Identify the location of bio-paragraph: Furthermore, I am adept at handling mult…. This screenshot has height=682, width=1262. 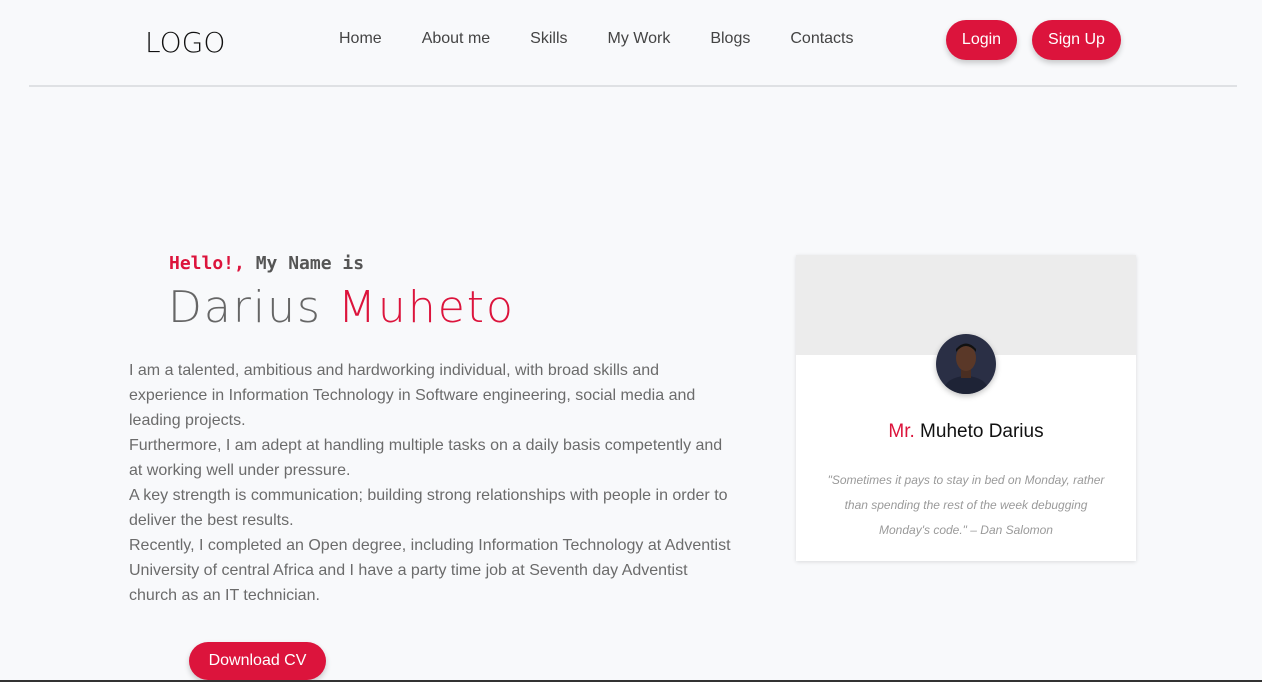
(426, 458).